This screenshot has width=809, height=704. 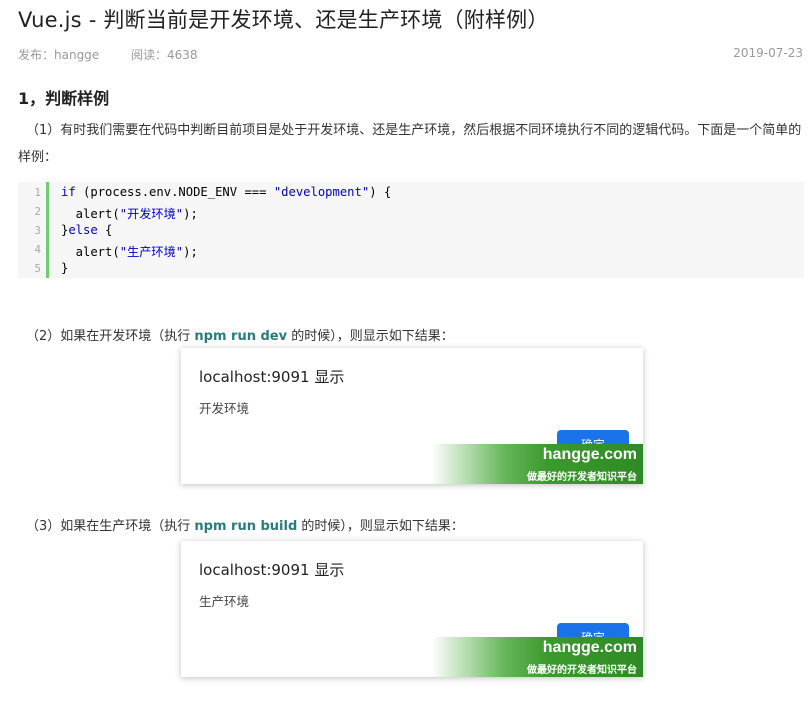 I want to click on code-line-5: }, so click(x=65, y=268).